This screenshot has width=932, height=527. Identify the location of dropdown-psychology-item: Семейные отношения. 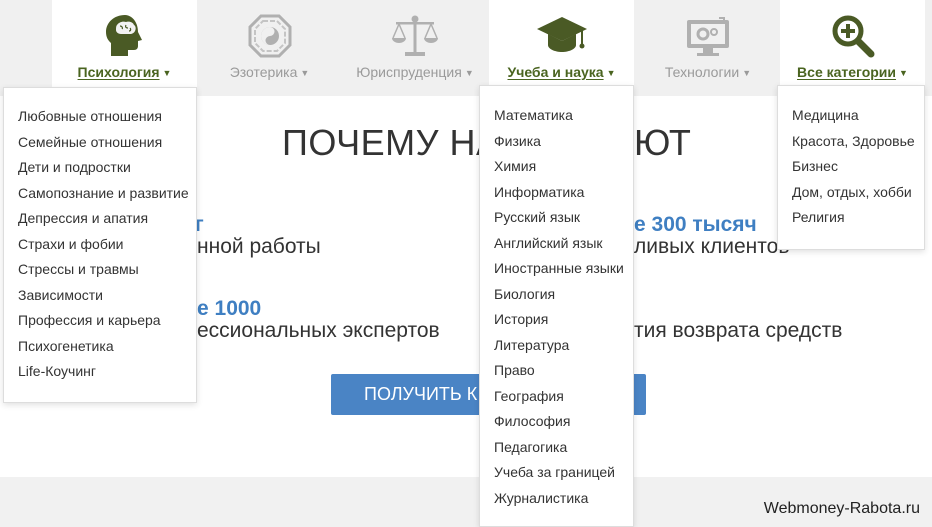
(107, 143).